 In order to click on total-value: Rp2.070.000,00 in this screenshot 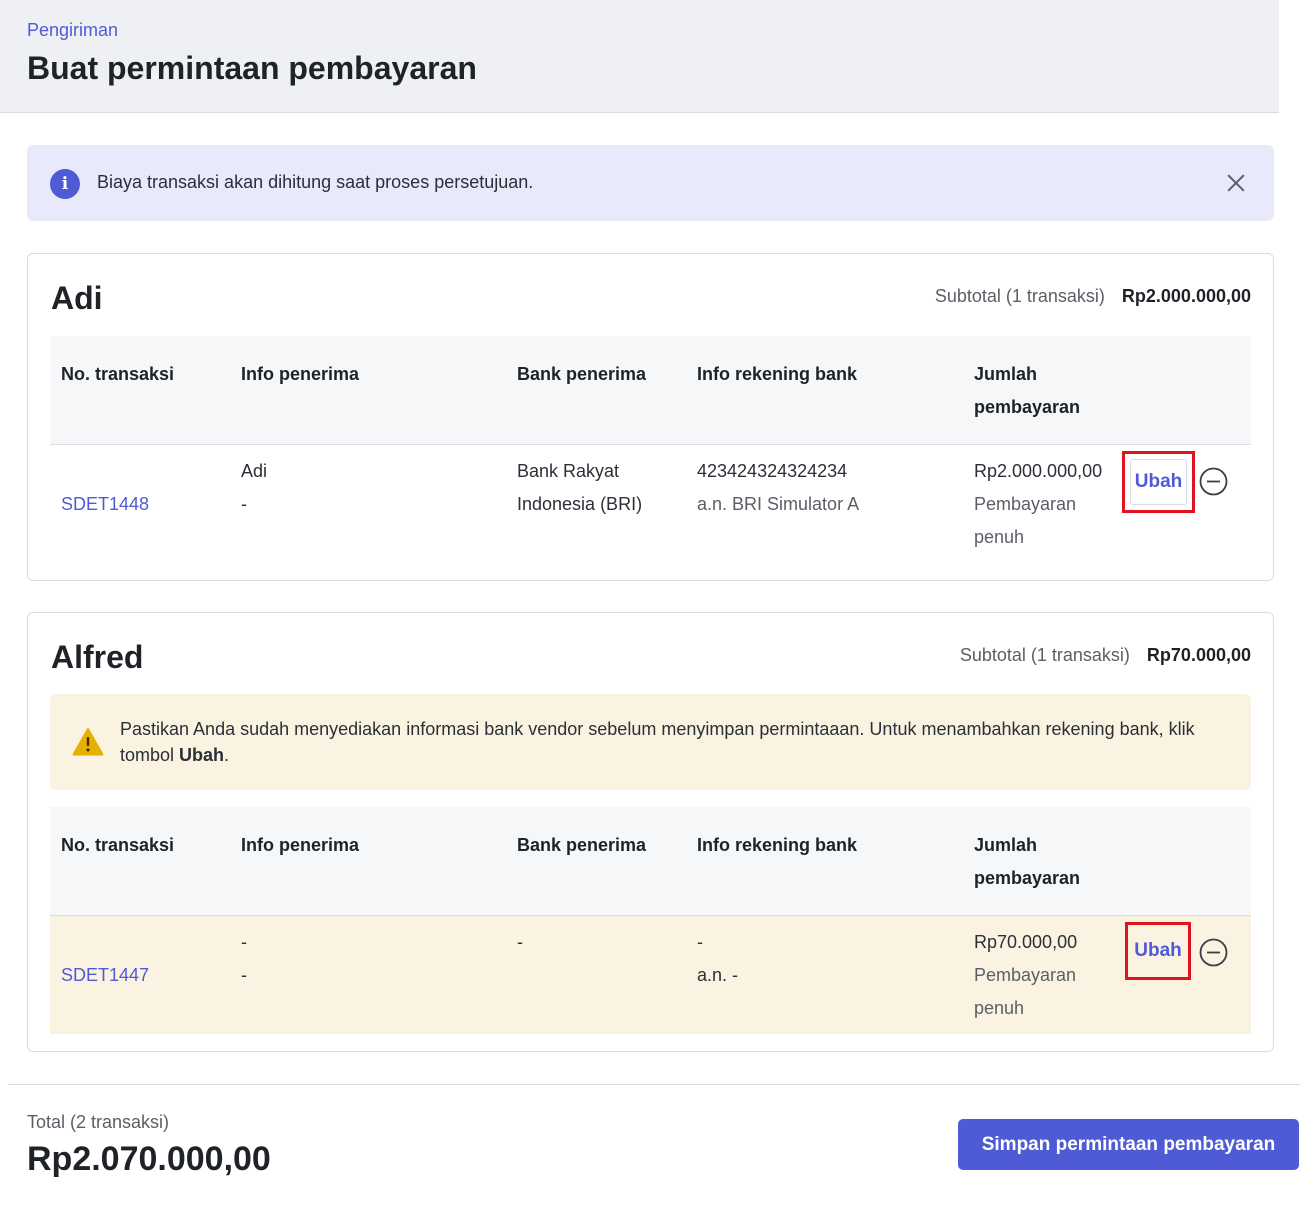, I will do `click(149, 1159)`.